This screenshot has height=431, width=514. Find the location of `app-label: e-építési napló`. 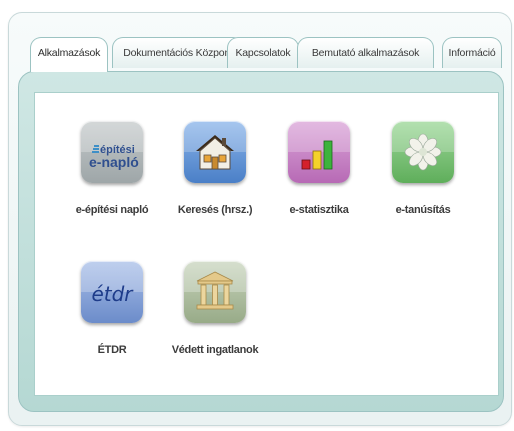

app-label: e-építési napló is located at coordinates (112, 210).